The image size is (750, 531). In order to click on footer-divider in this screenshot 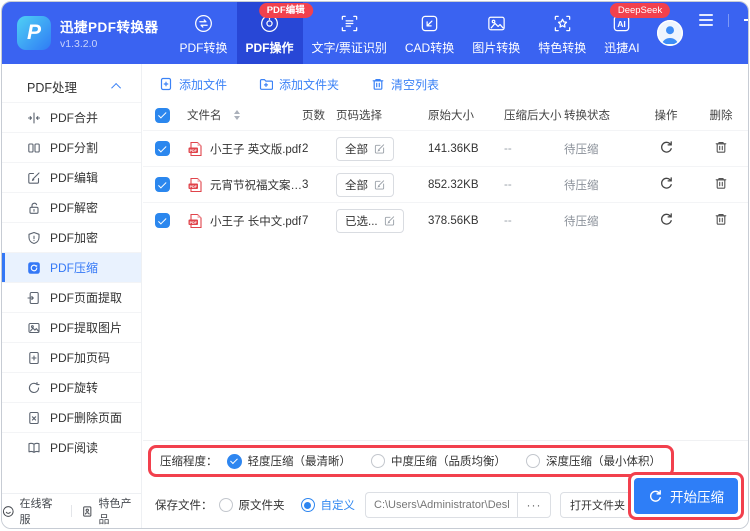, I will do `click(71, 511)`.